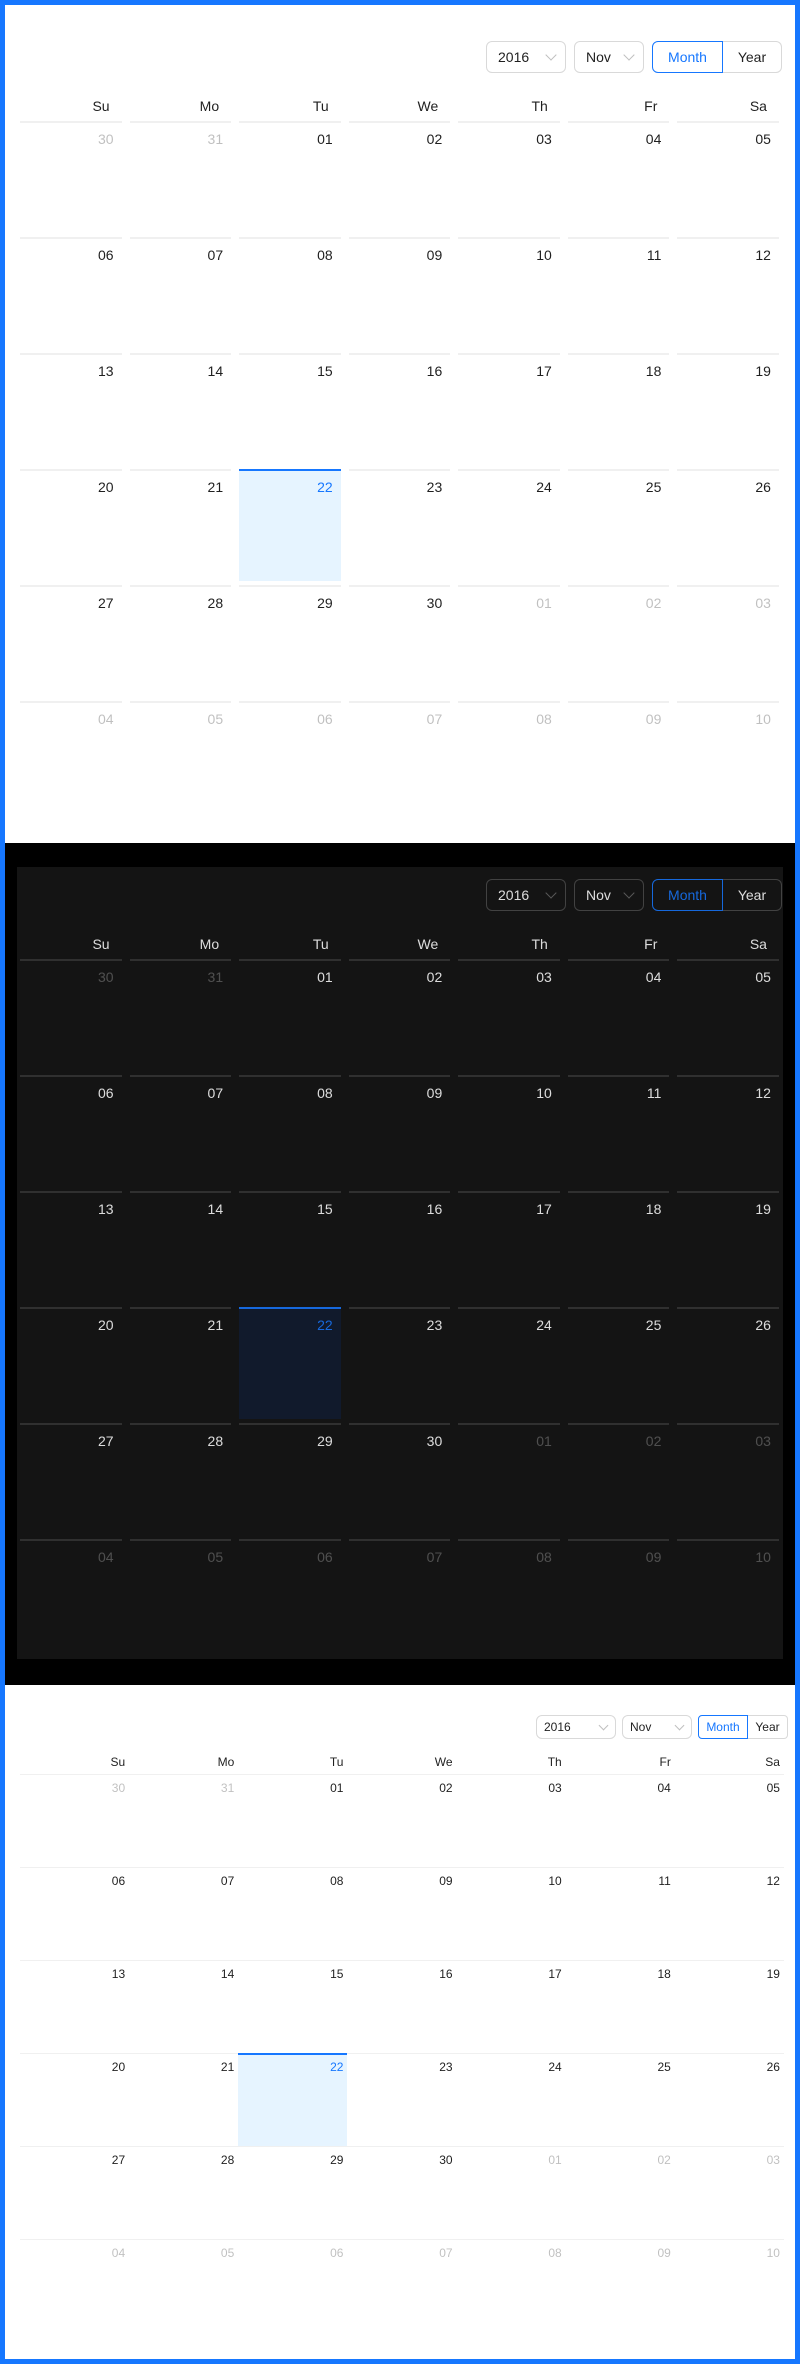 The height and width of the screenshot is (2364, 800). I want to click on mode-month-button: Month, so click(687, 57).